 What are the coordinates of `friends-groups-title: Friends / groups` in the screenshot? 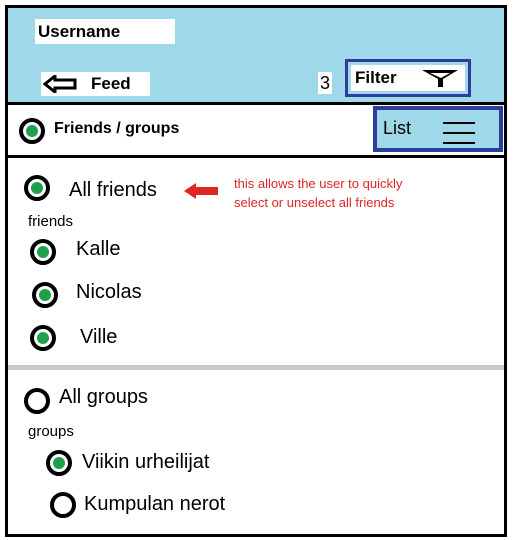 It's located at (117, 128).